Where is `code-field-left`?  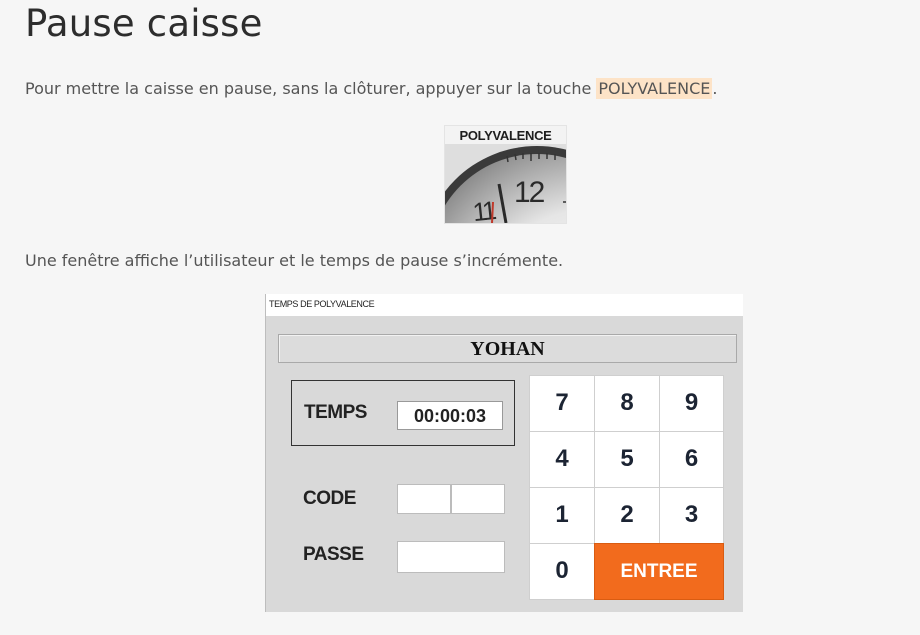 code-field-left is located at coordinates (424, 499).